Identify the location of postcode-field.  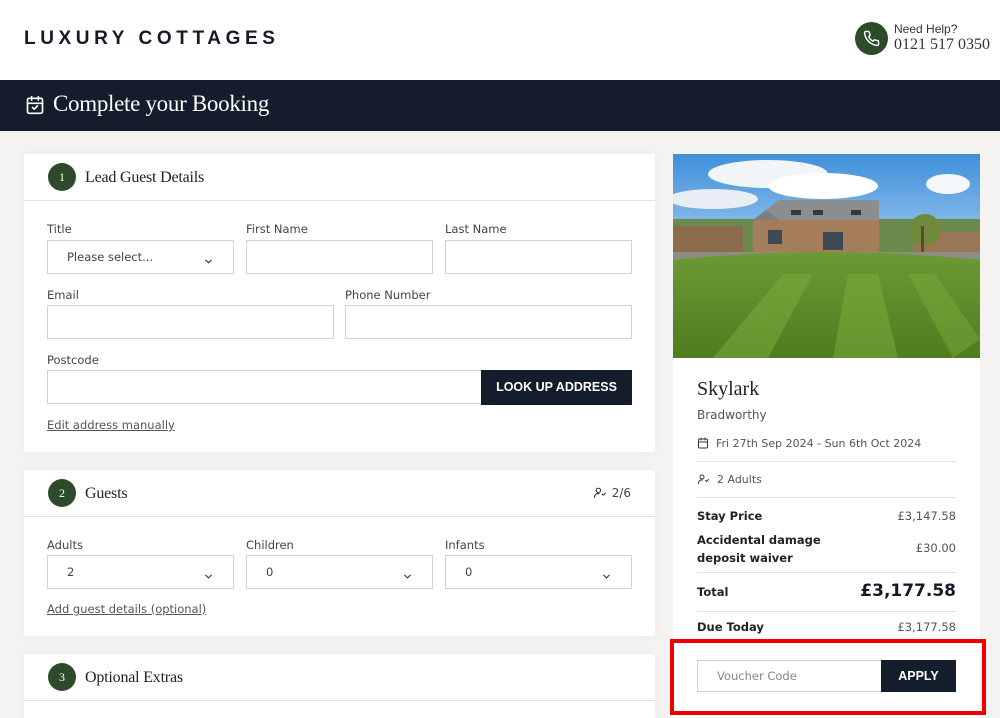
(265, 387).